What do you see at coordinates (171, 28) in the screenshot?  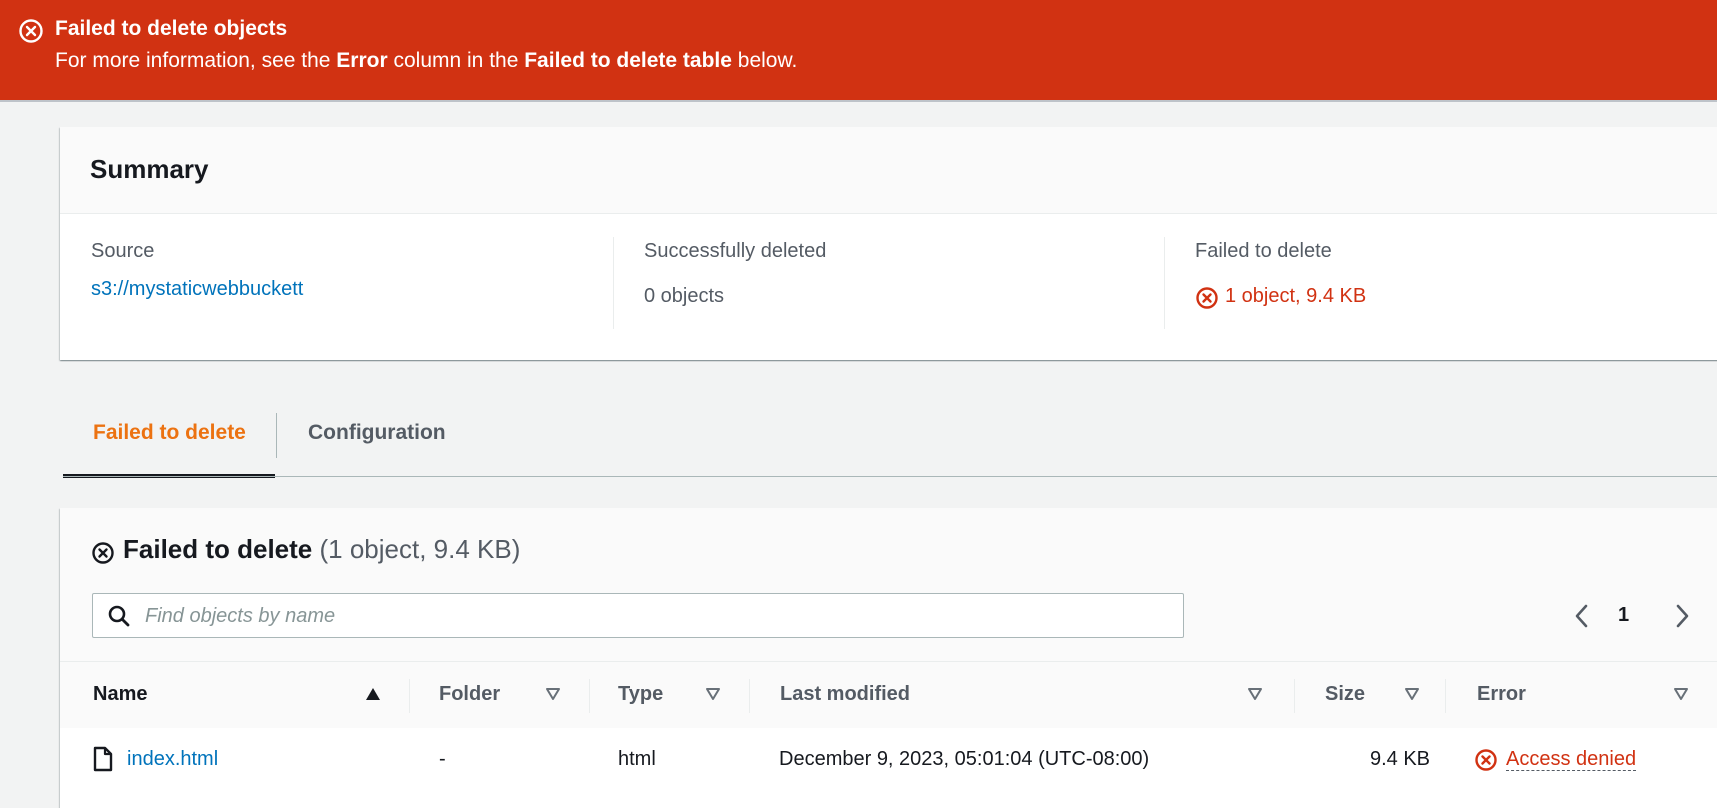 I see `flash-title: Failed to delete objects` at bounding box center [171, 28].